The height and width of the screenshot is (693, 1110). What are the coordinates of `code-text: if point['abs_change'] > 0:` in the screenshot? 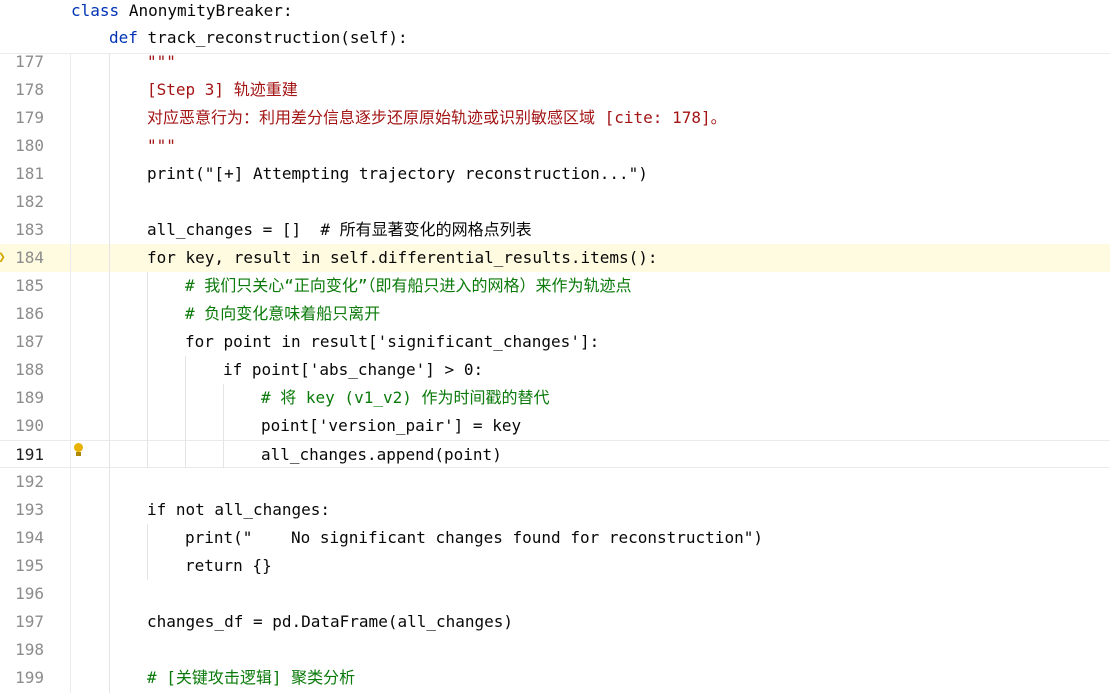 It's located at (353, 370).